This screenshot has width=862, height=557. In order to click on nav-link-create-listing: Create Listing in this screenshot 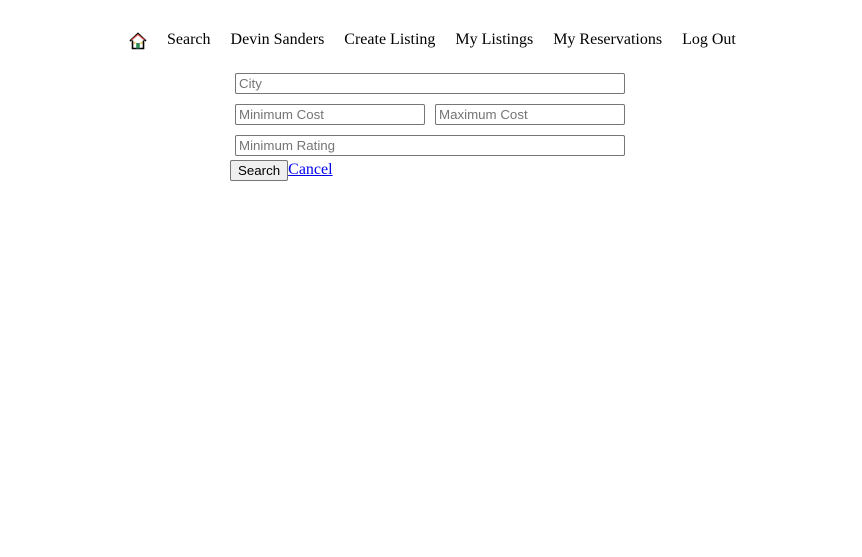, I will do `click(389, 40)`.